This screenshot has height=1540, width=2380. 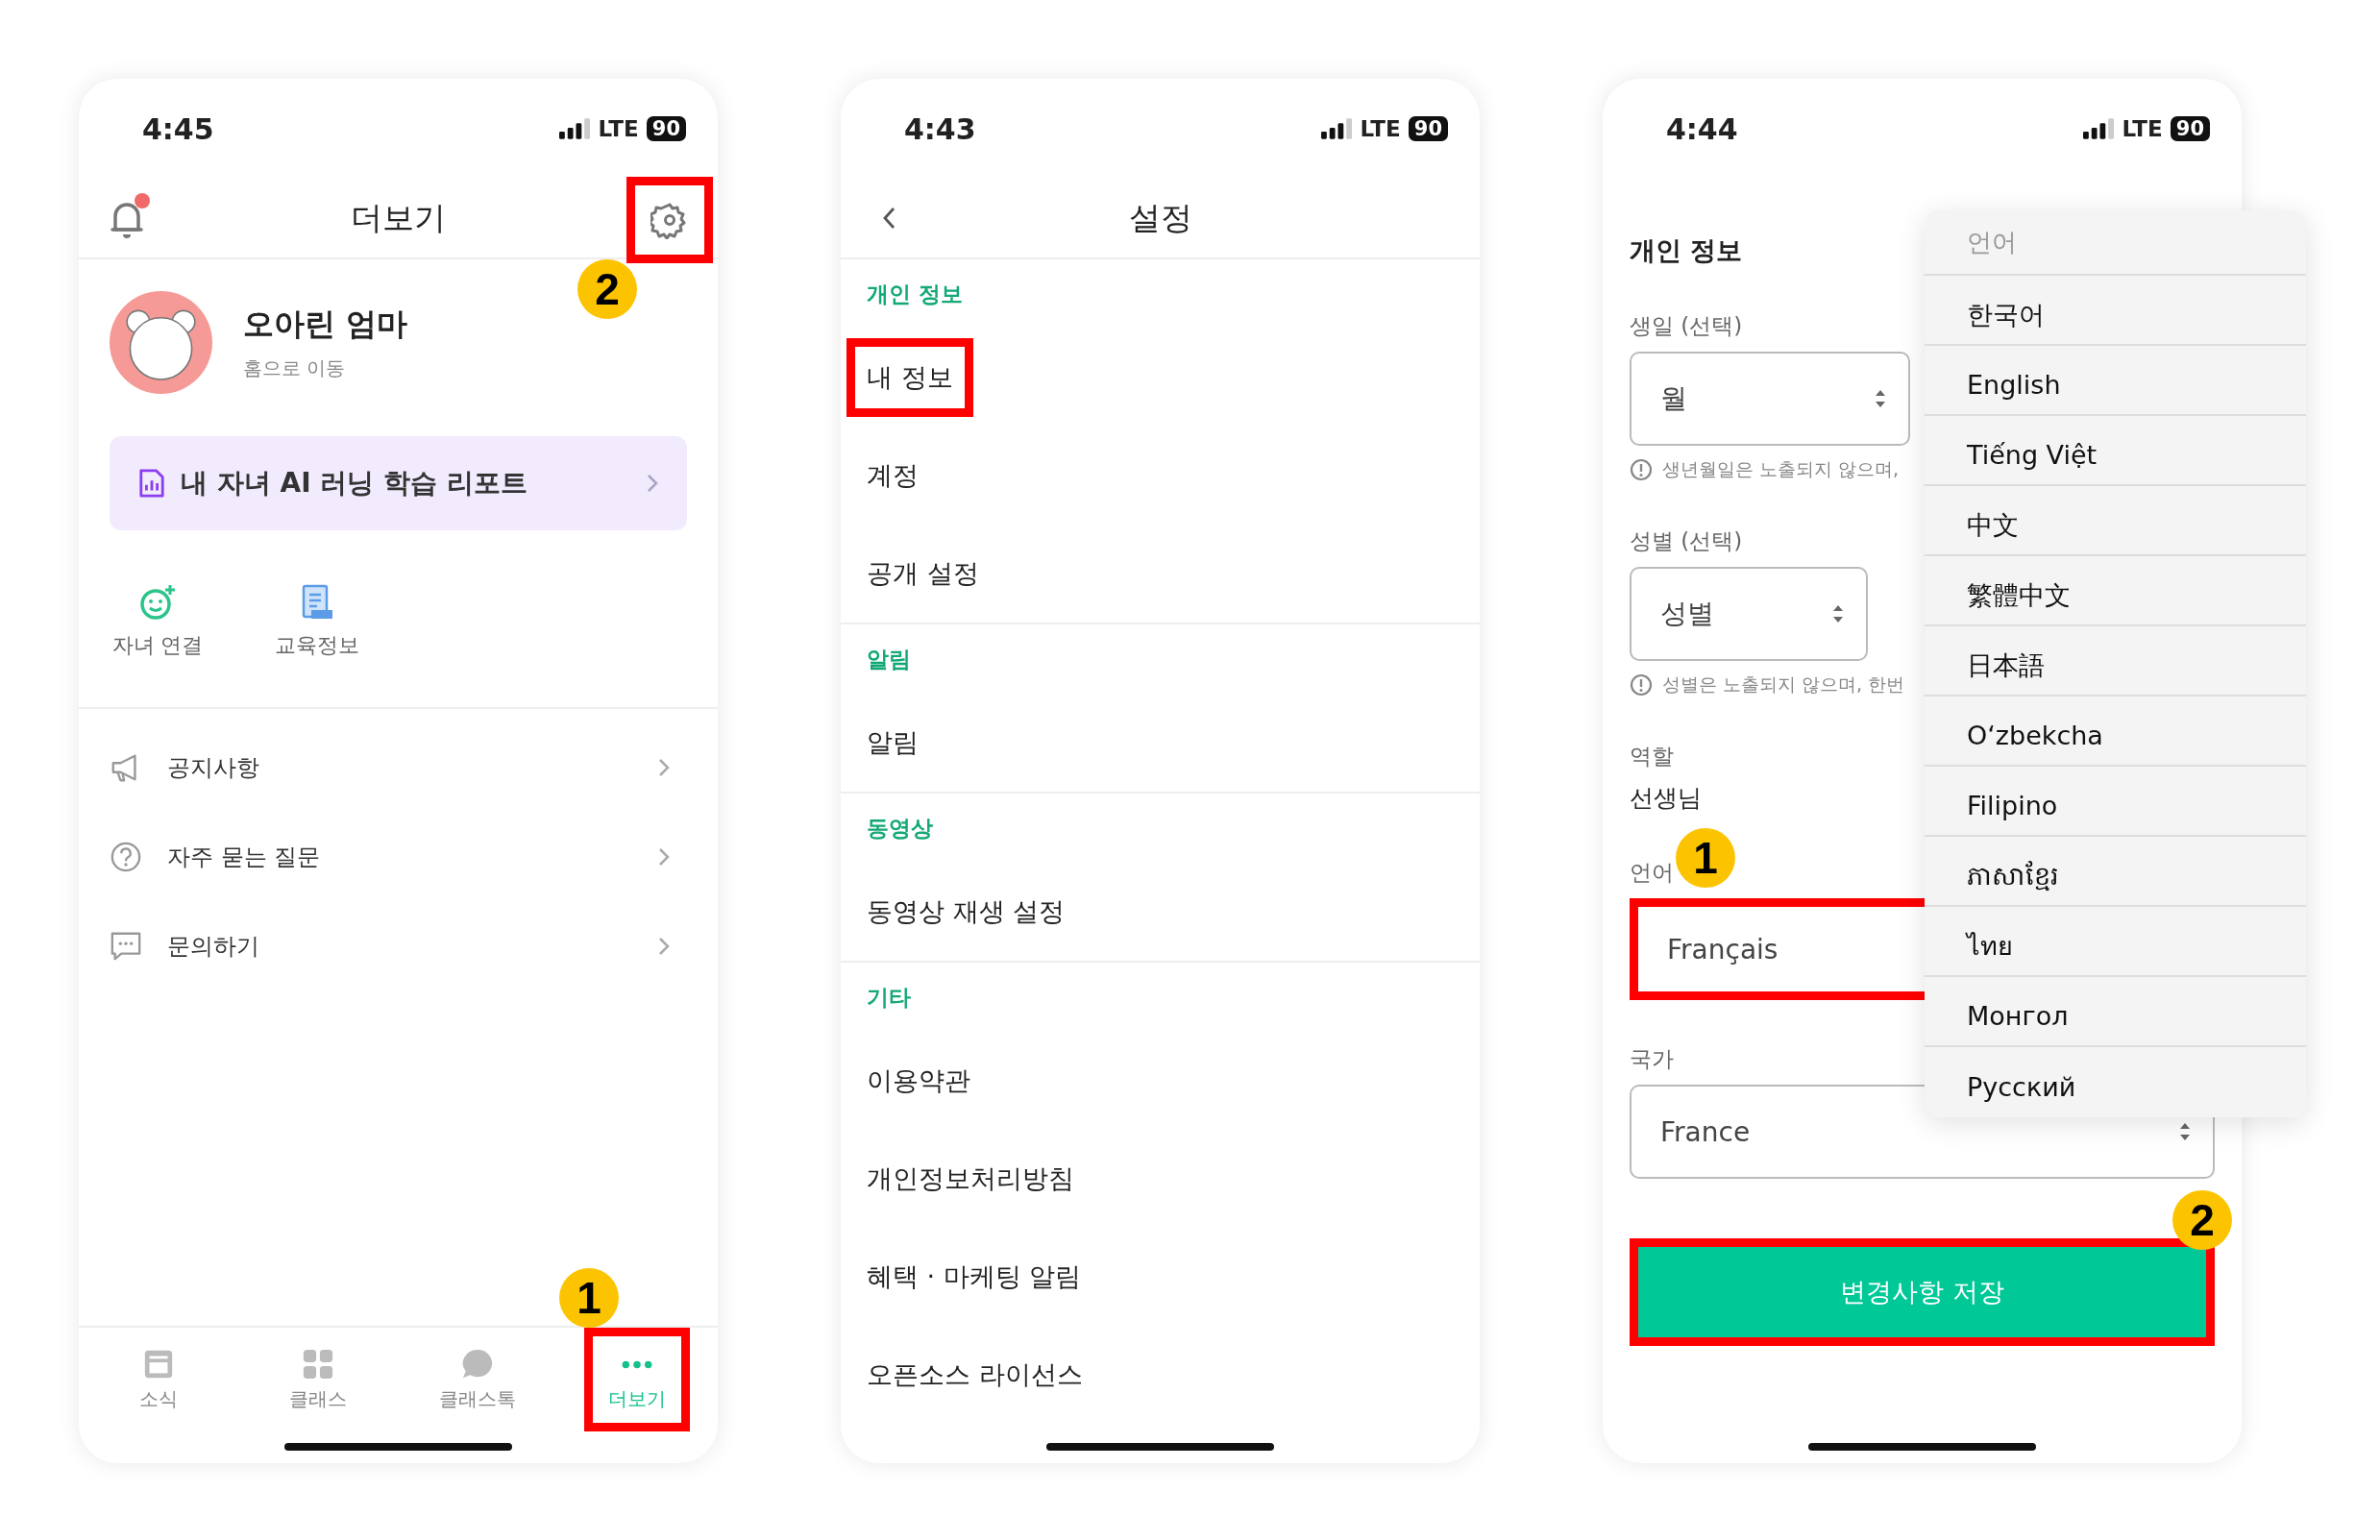 What do you see at coordinates (2116, 451) in the screenshot?
I see `language-option: Tiếng Việt` at bounding box center [2116, 451].